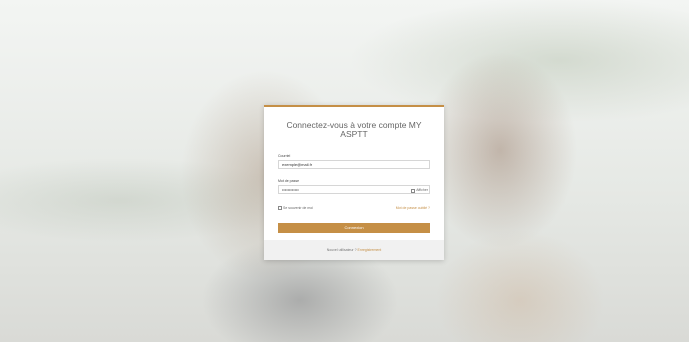 The height and width of the screenshot is (342, 689). What do you see at coordinates (354, 129) in the screenshot?
I see `login-title: Connectez-vous à votre compte MY ASPTT` at bounding box center [354, 129].